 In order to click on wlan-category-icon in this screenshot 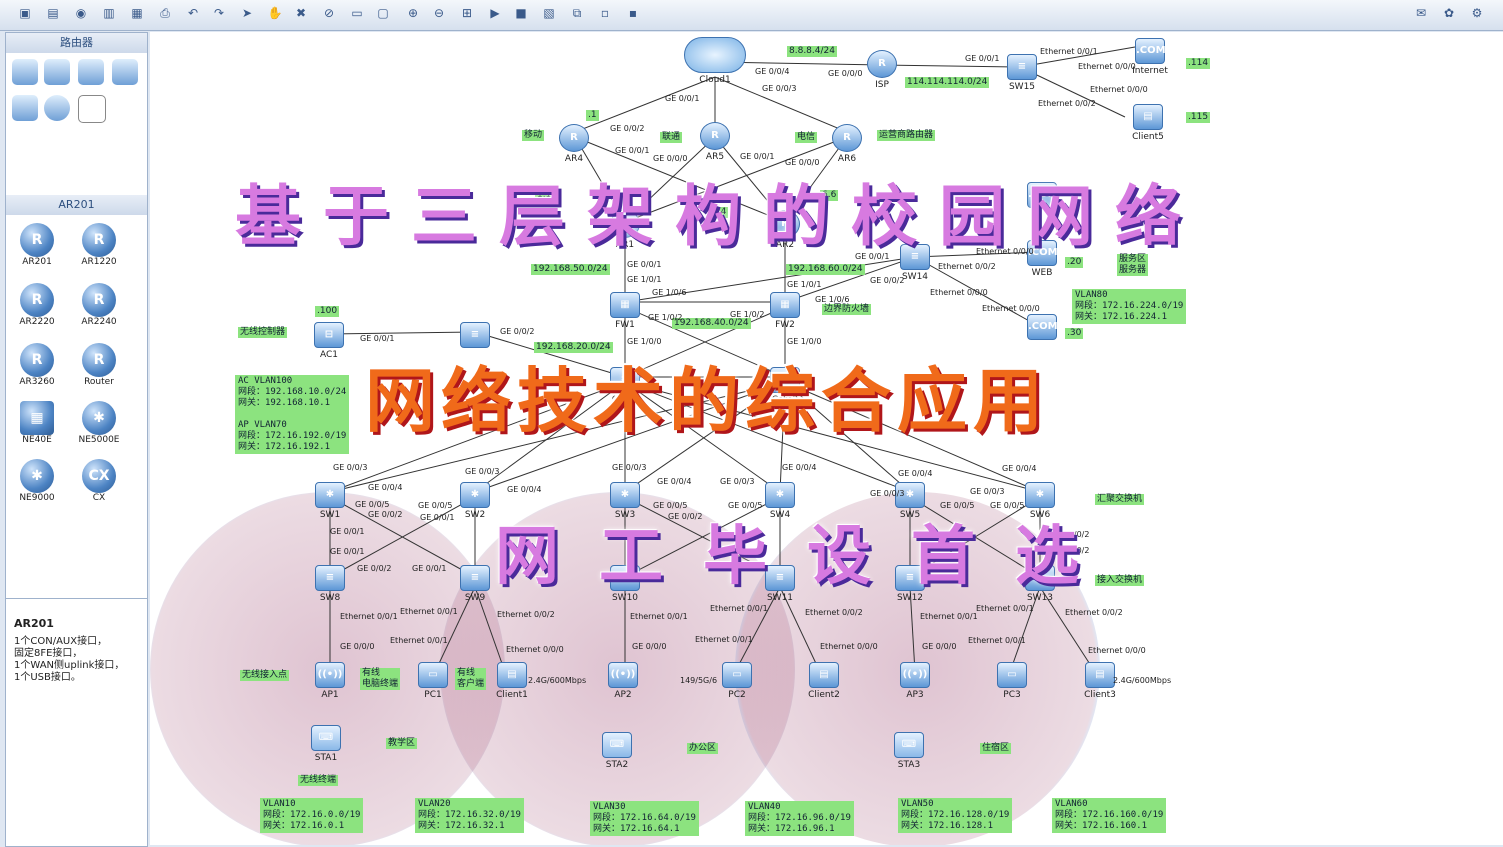, I will do `click(91, 72)`.